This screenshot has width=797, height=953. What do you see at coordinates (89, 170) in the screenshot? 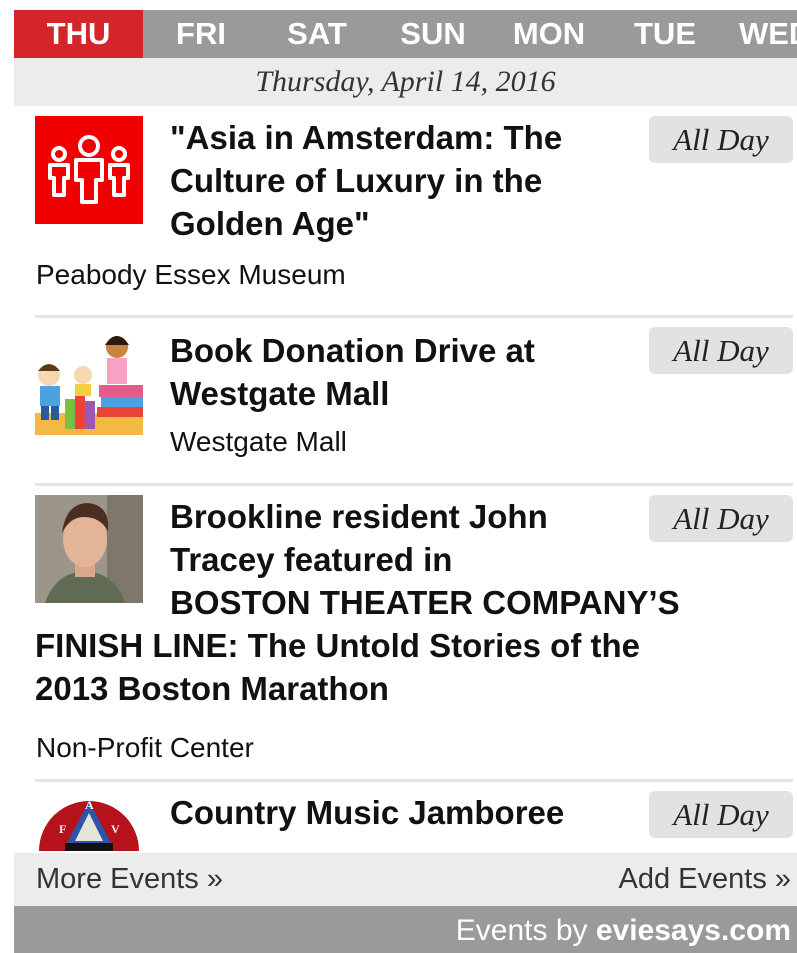
I see `family-icon` at bounding box center [89, 170].